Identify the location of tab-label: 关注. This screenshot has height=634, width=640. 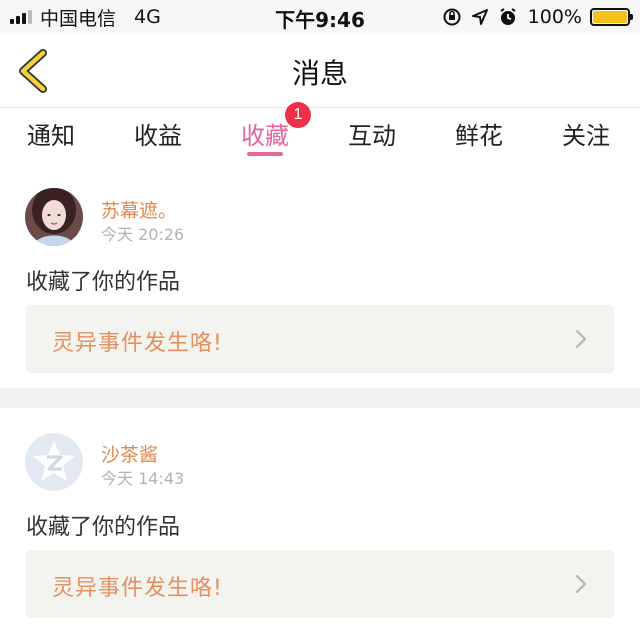
(586, 136).